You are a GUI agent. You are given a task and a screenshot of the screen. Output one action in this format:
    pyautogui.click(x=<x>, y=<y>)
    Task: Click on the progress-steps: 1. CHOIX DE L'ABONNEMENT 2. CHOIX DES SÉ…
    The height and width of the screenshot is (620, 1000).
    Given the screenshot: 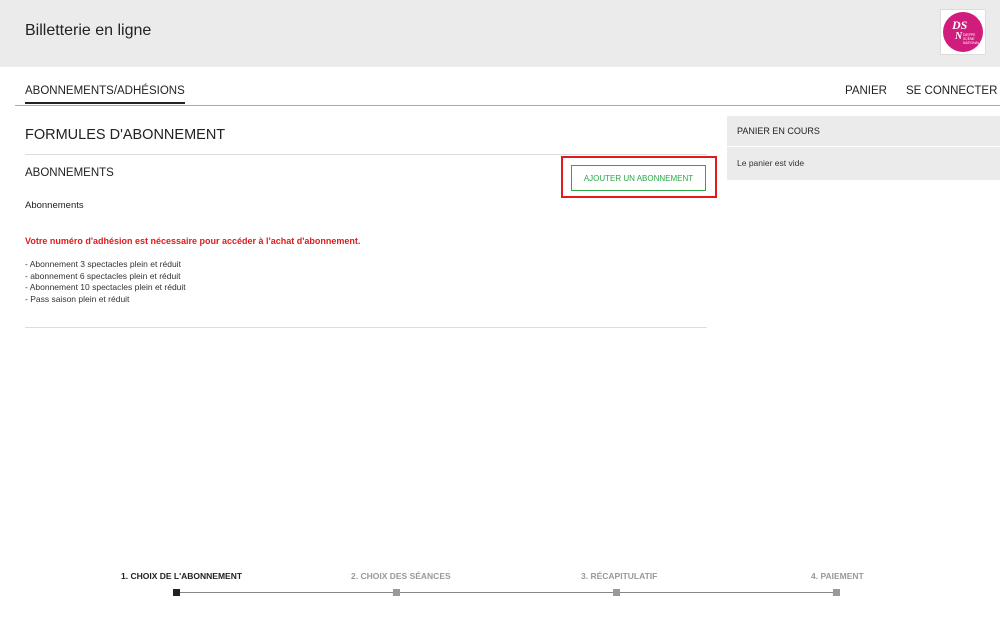 What is the action you would take?
    pyautogui.click(x=500, y=585)
    